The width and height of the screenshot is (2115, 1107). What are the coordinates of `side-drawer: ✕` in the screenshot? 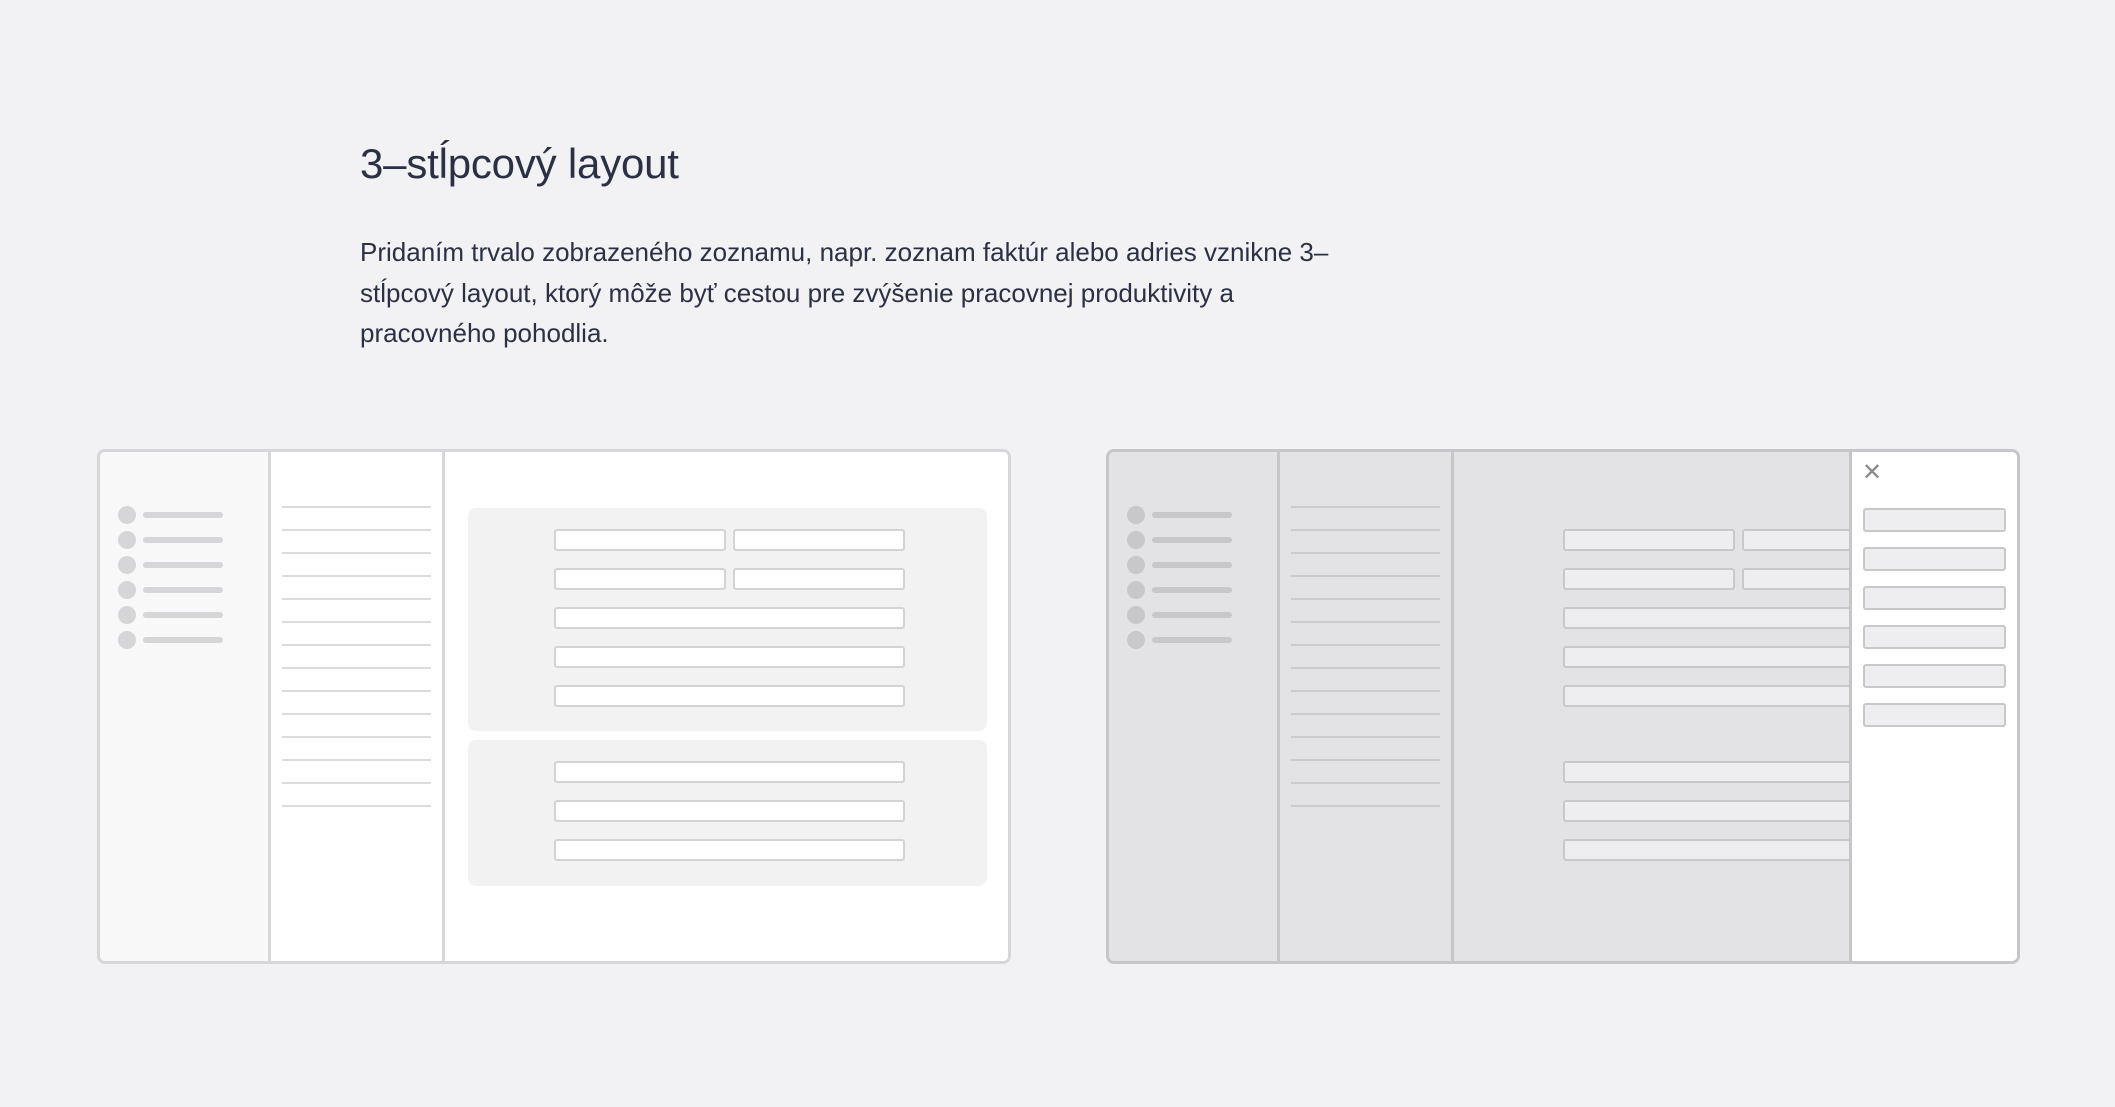 It's located at (1933, 706).